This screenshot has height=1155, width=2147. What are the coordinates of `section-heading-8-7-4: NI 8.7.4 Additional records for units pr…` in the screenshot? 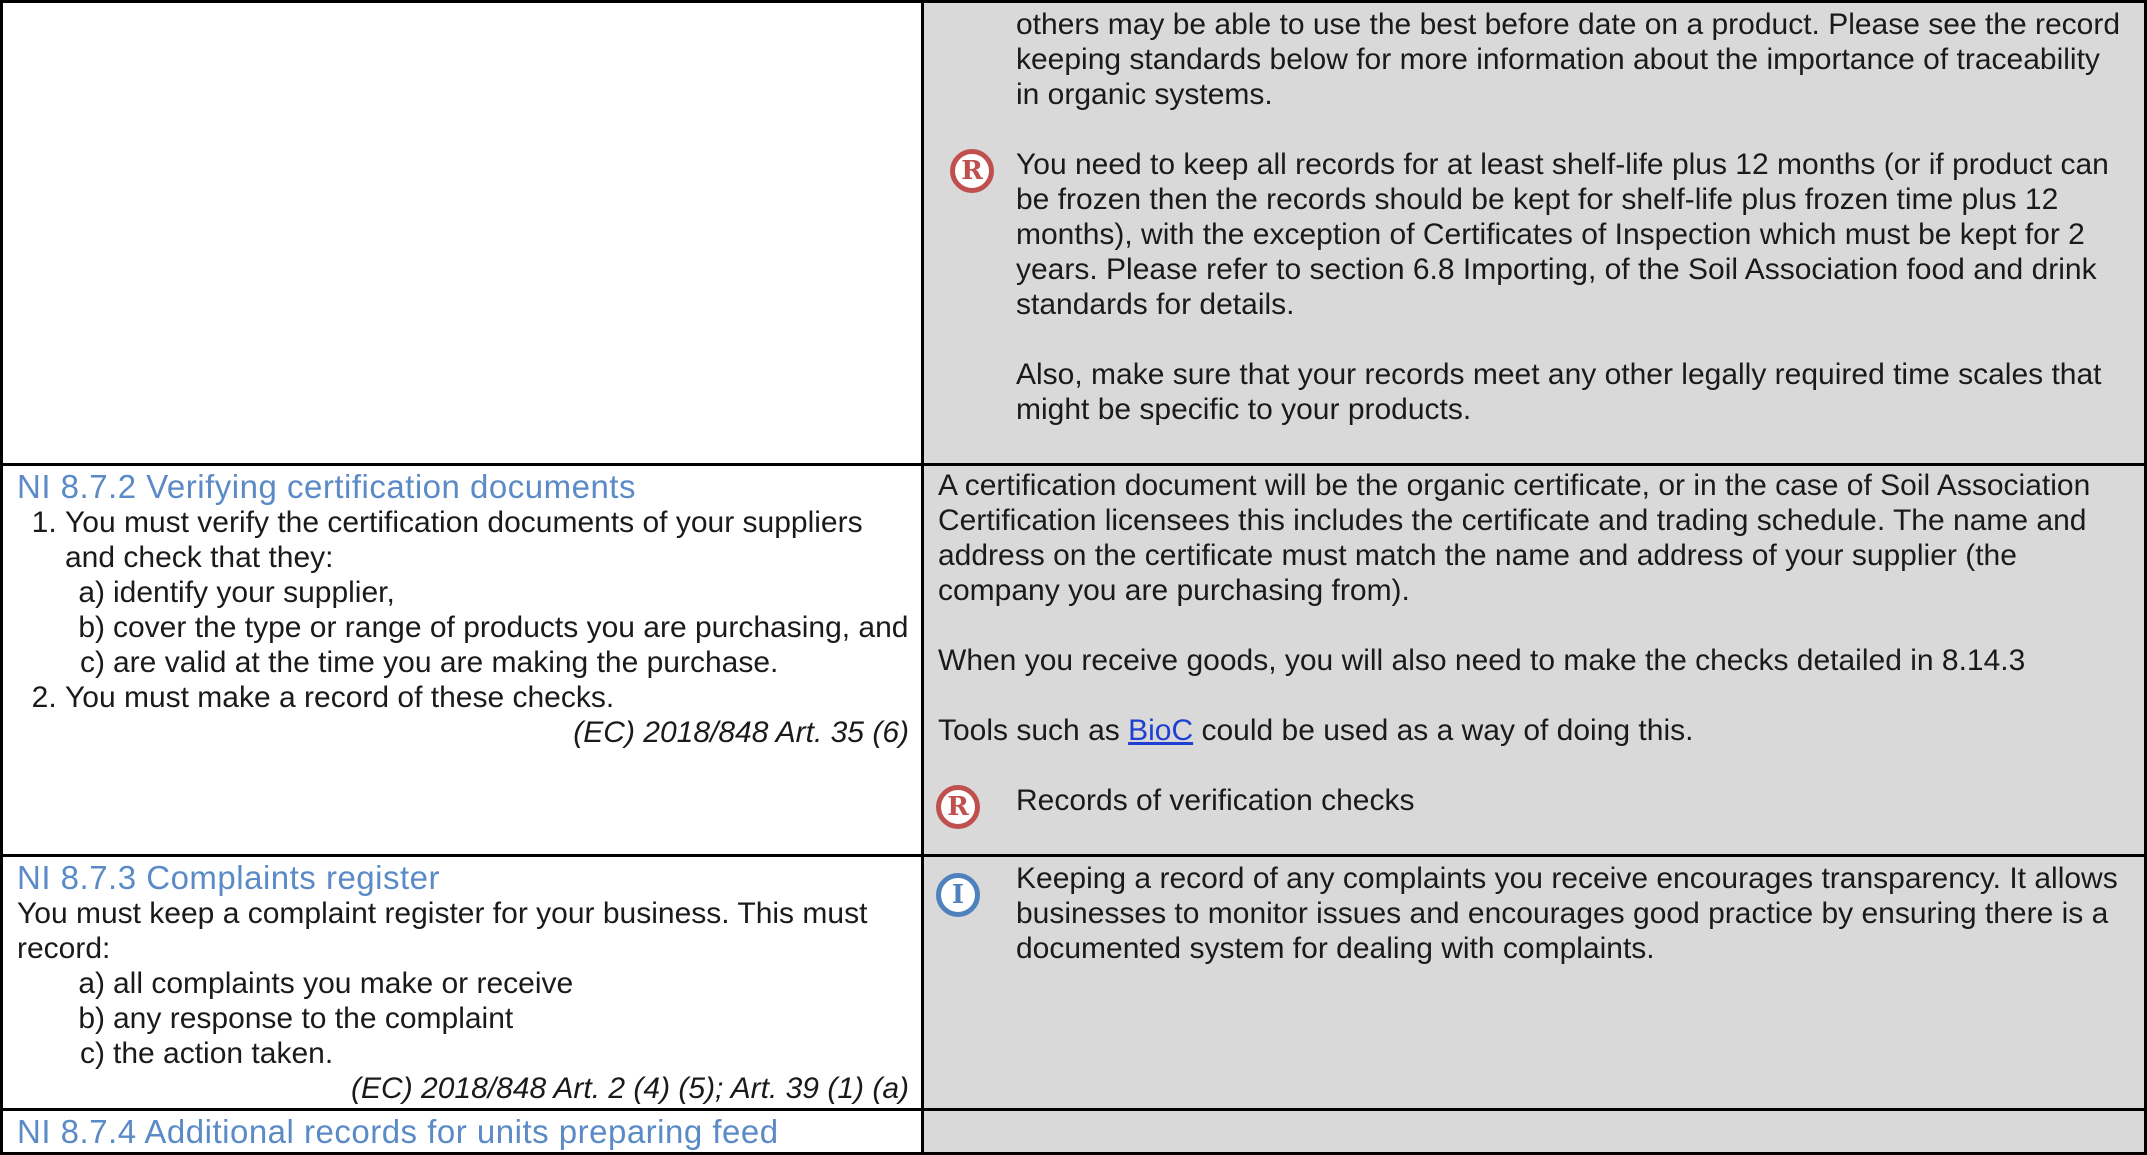 It's located at (398, 1131).